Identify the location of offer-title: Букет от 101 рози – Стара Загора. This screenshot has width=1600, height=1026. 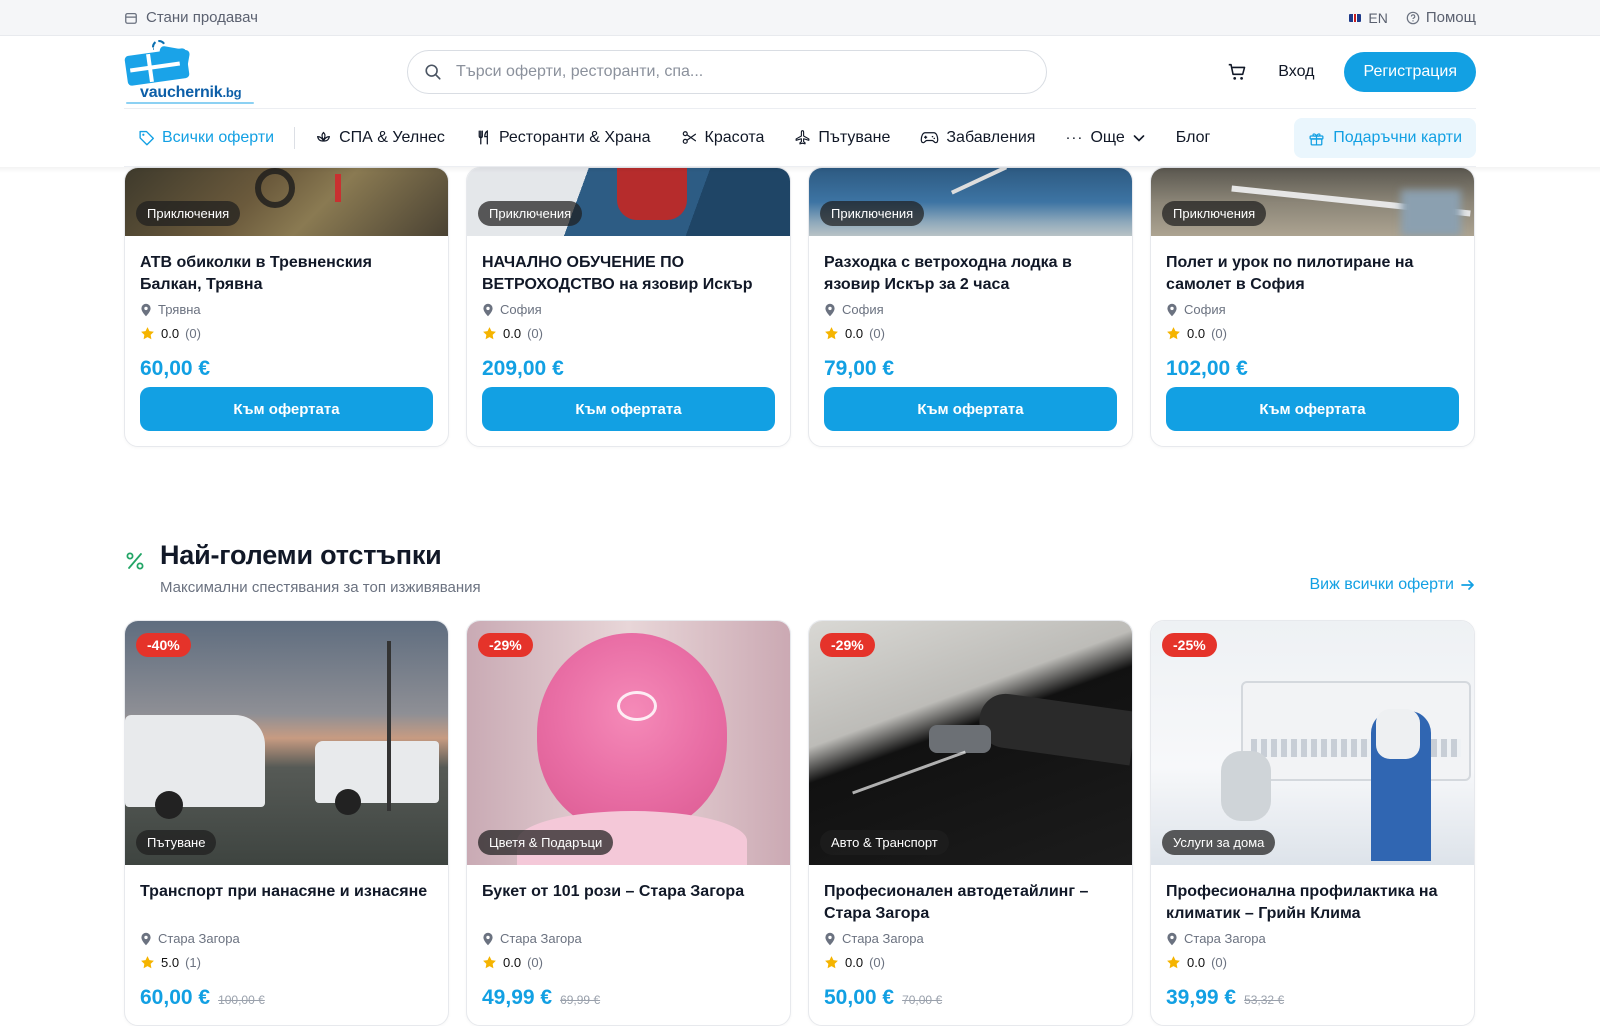
(628, 903).